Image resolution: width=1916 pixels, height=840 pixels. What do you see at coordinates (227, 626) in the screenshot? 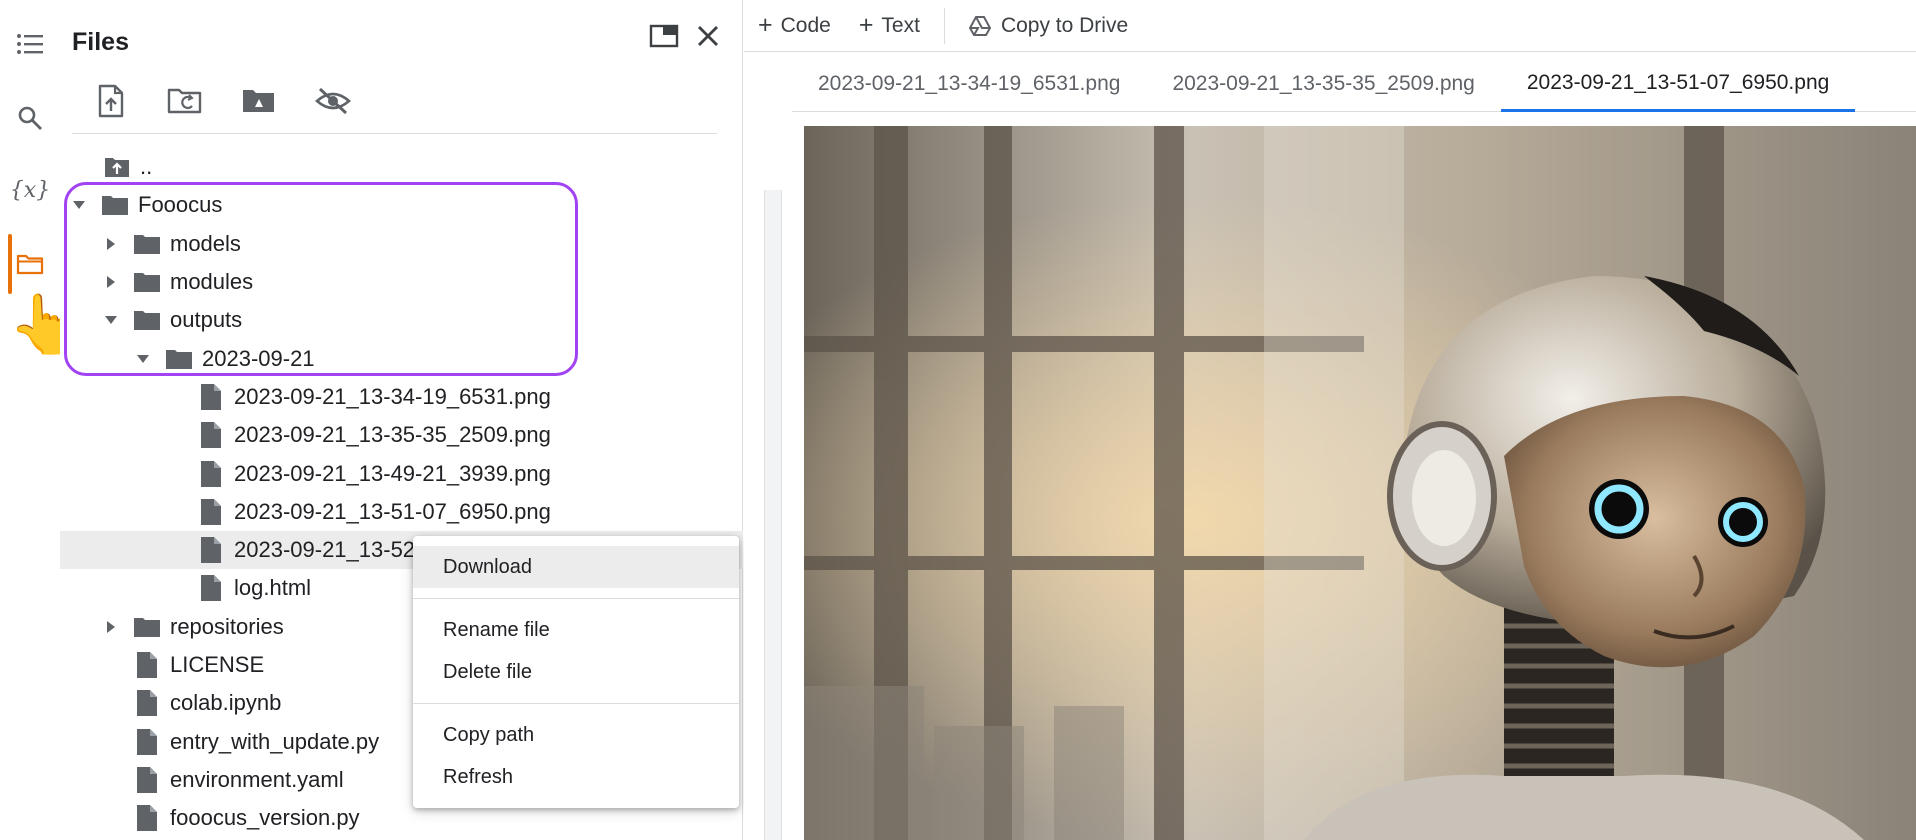
I see `tree-label: repositories` at bounding box center [227, 626].